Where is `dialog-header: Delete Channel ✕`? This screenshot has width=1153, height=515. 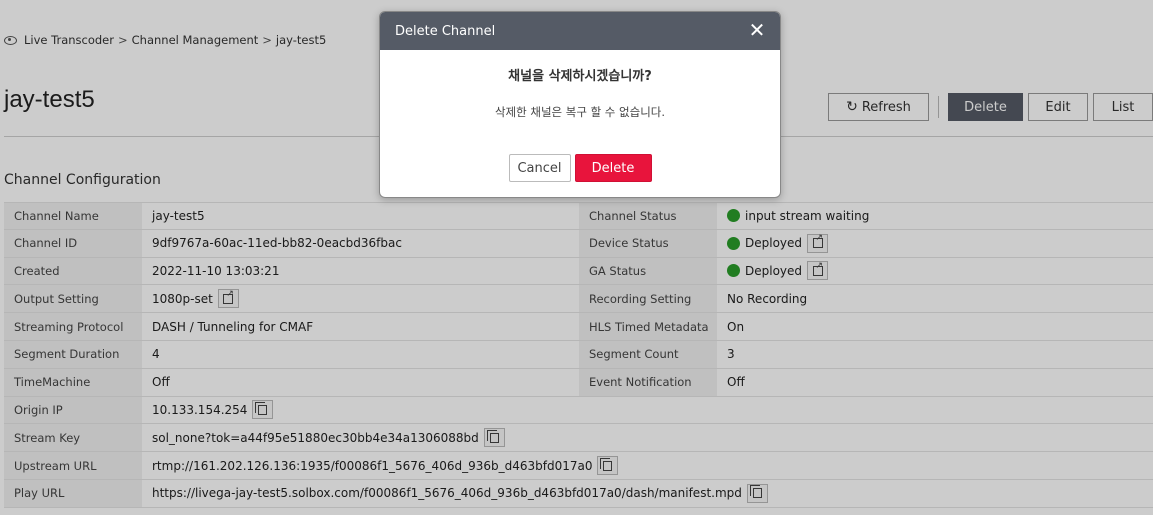
dialog-header: Delete Channel ✕ is located at coordinates (580, 31).